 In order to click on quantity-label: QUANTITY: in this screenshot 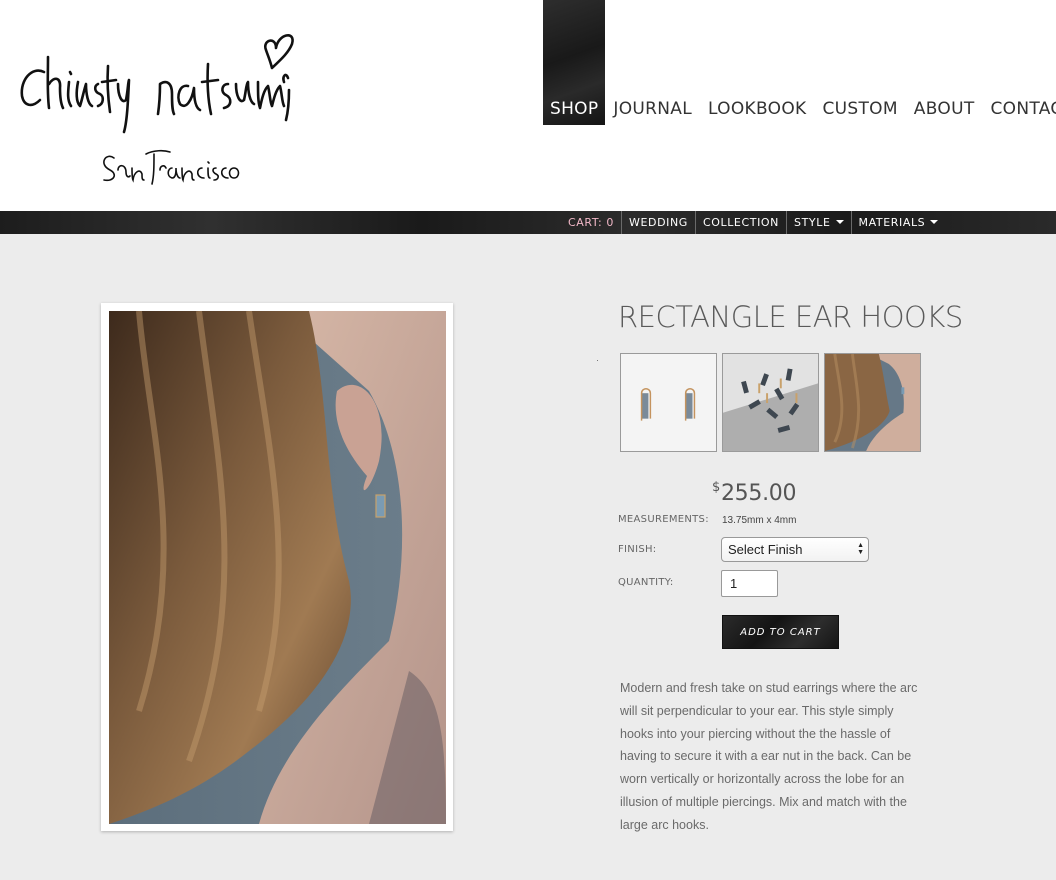, I will do `click(646, 582)`.